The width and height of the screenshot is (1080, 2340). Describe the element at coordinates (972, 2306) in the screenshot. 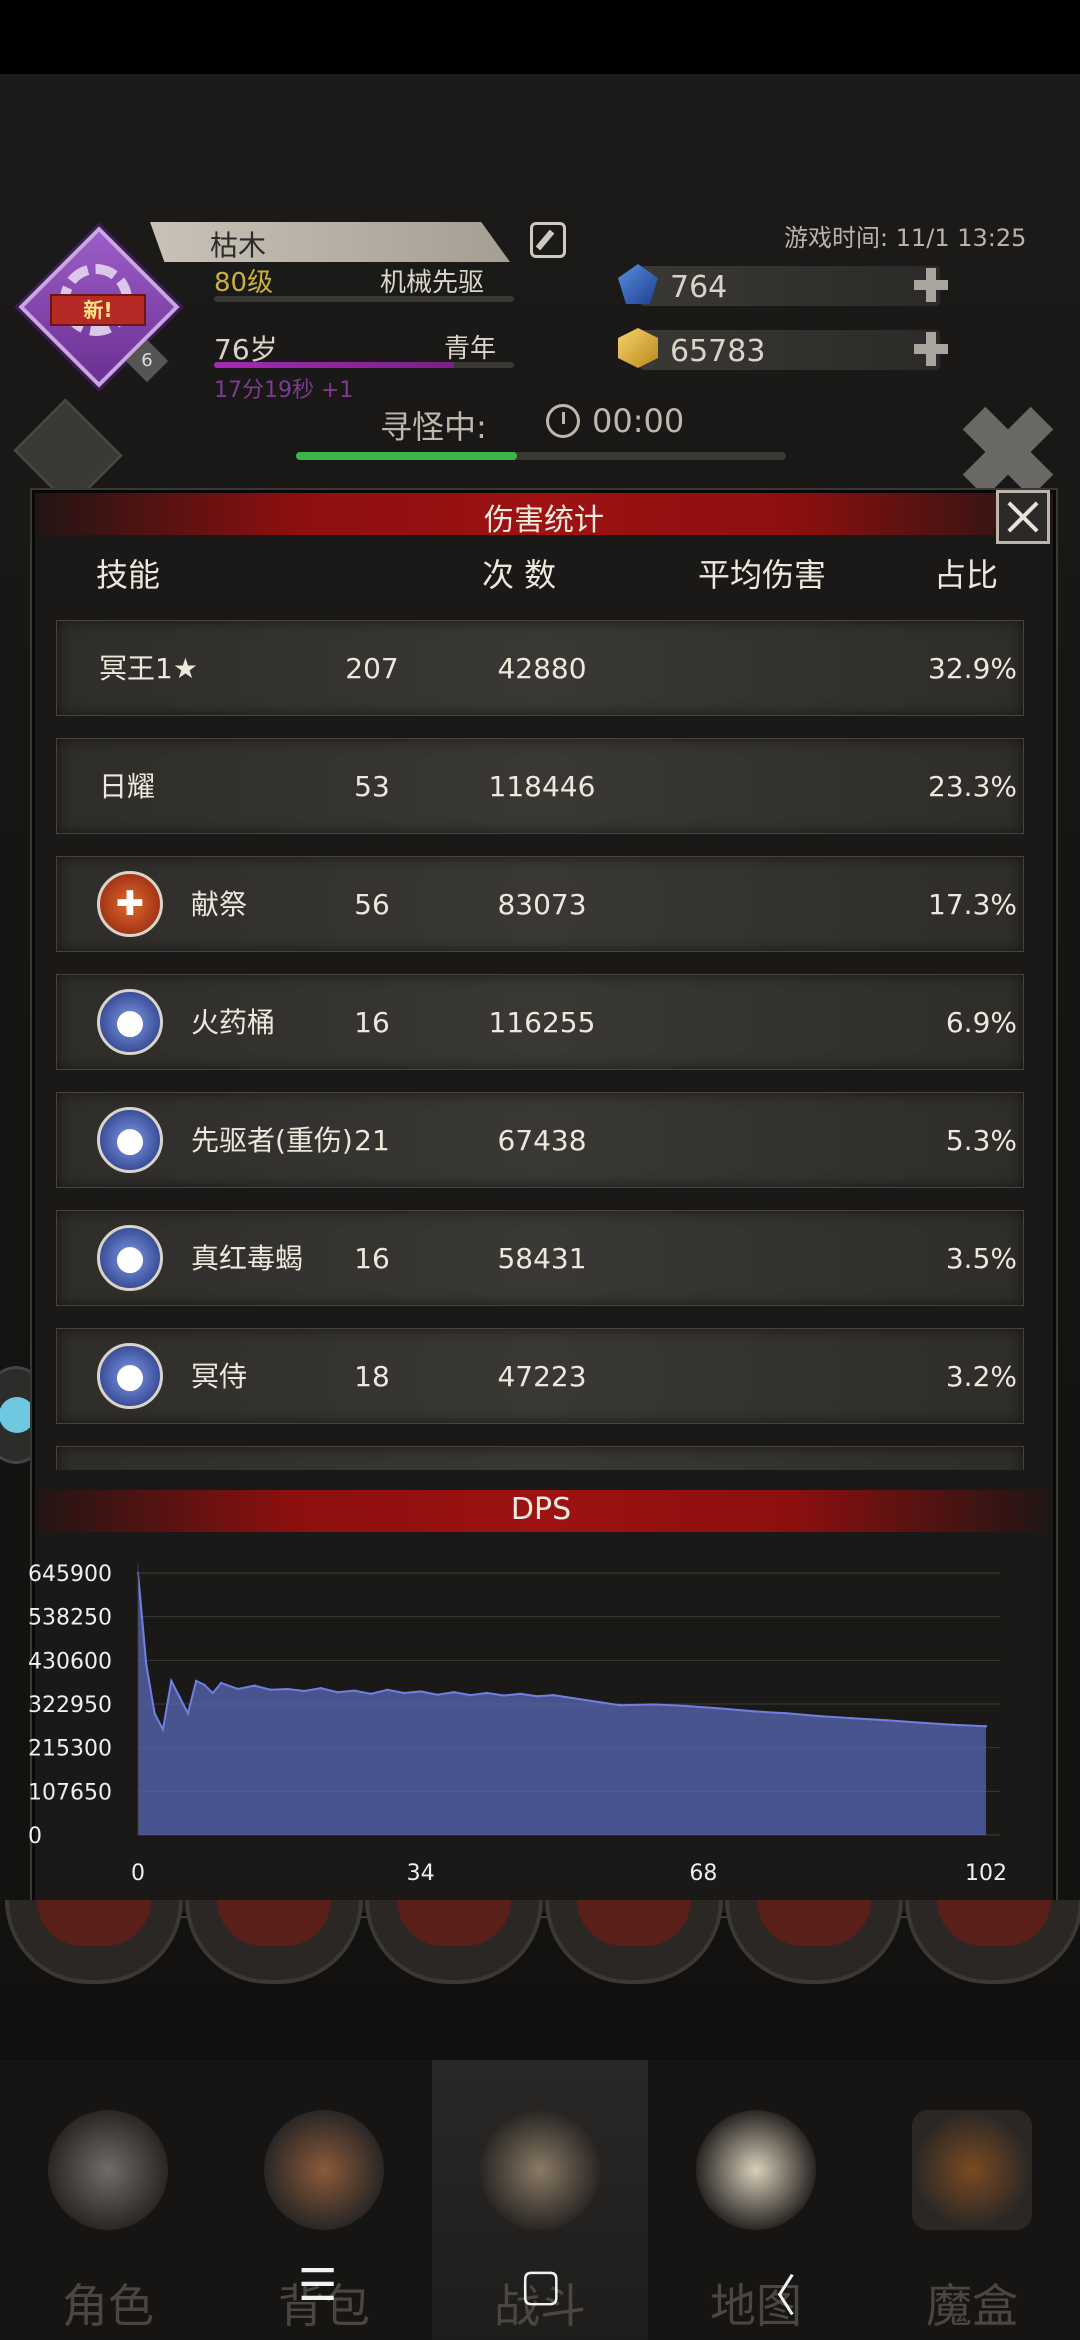

I see `nav-label: 魔盒` at that location.